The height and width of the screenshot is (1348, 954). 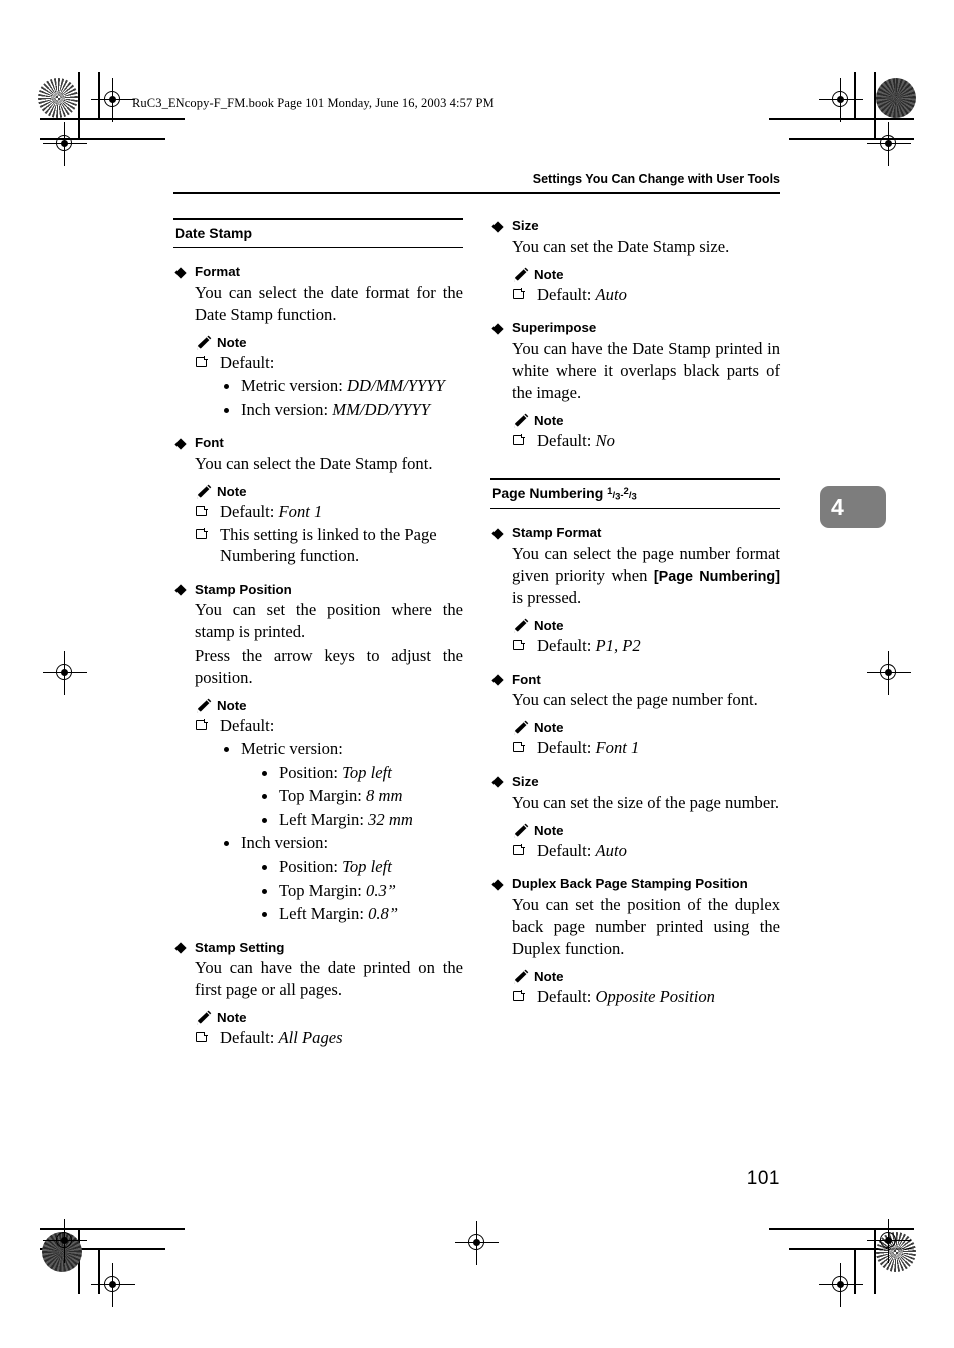 What do you see at coordinates (310, 1038) in the screenshot?
I see `note-value: All Pages` at bounding box center [310, 1038].